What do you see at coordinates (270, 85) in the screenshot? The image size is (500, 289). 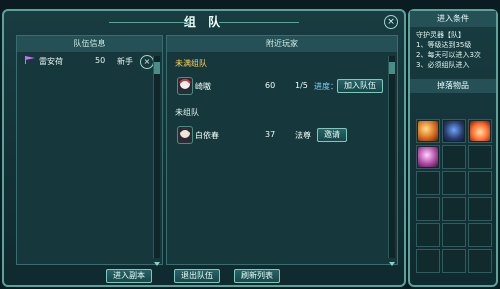 I see `player-level: 60` at bounding box center [270, 85].